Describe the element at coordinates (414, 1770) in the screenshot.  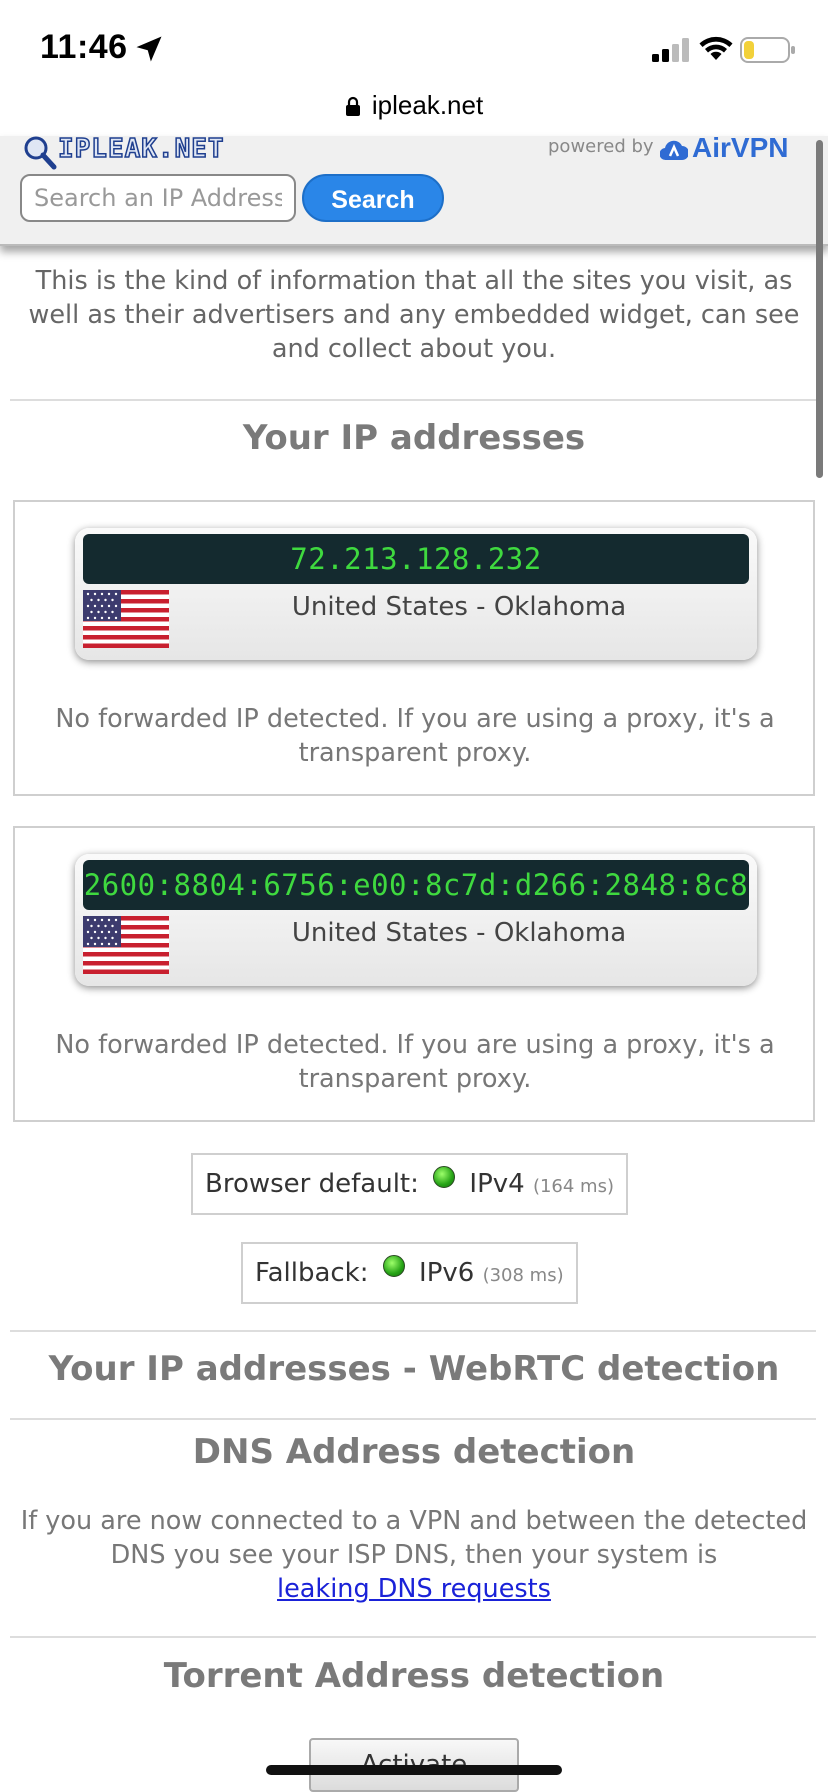
I see `home-indicator` at that location.